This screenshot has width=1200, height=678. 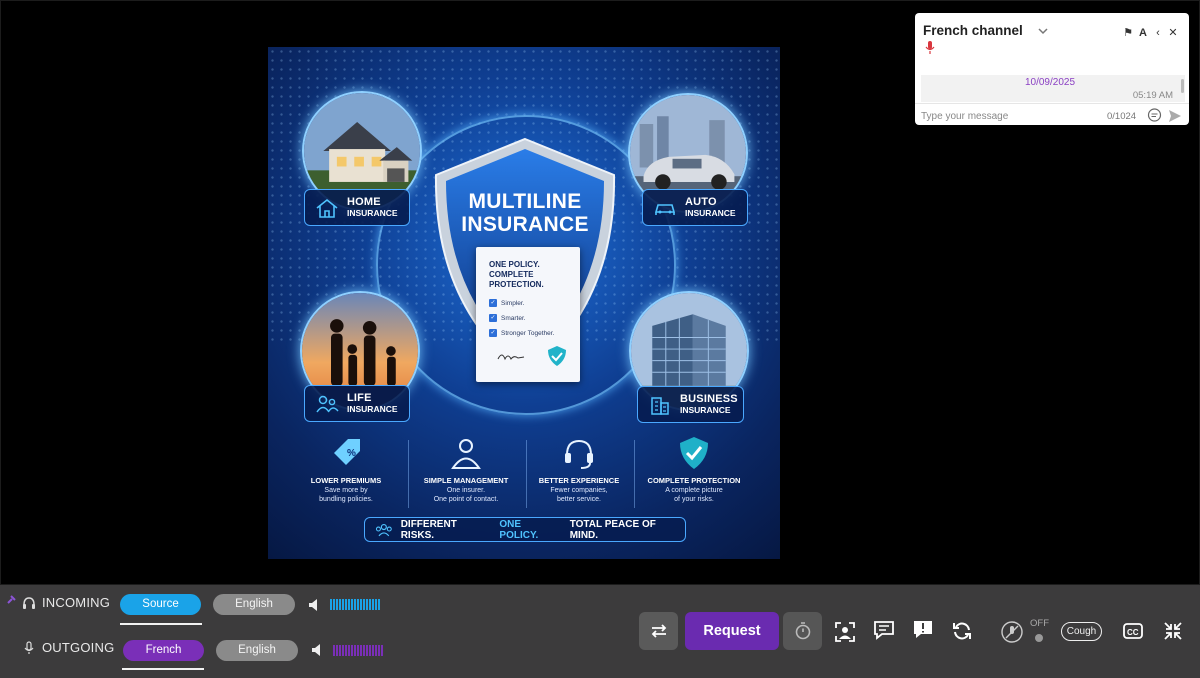 I want to click on outgoing-underline, so click(x=163, y=669).